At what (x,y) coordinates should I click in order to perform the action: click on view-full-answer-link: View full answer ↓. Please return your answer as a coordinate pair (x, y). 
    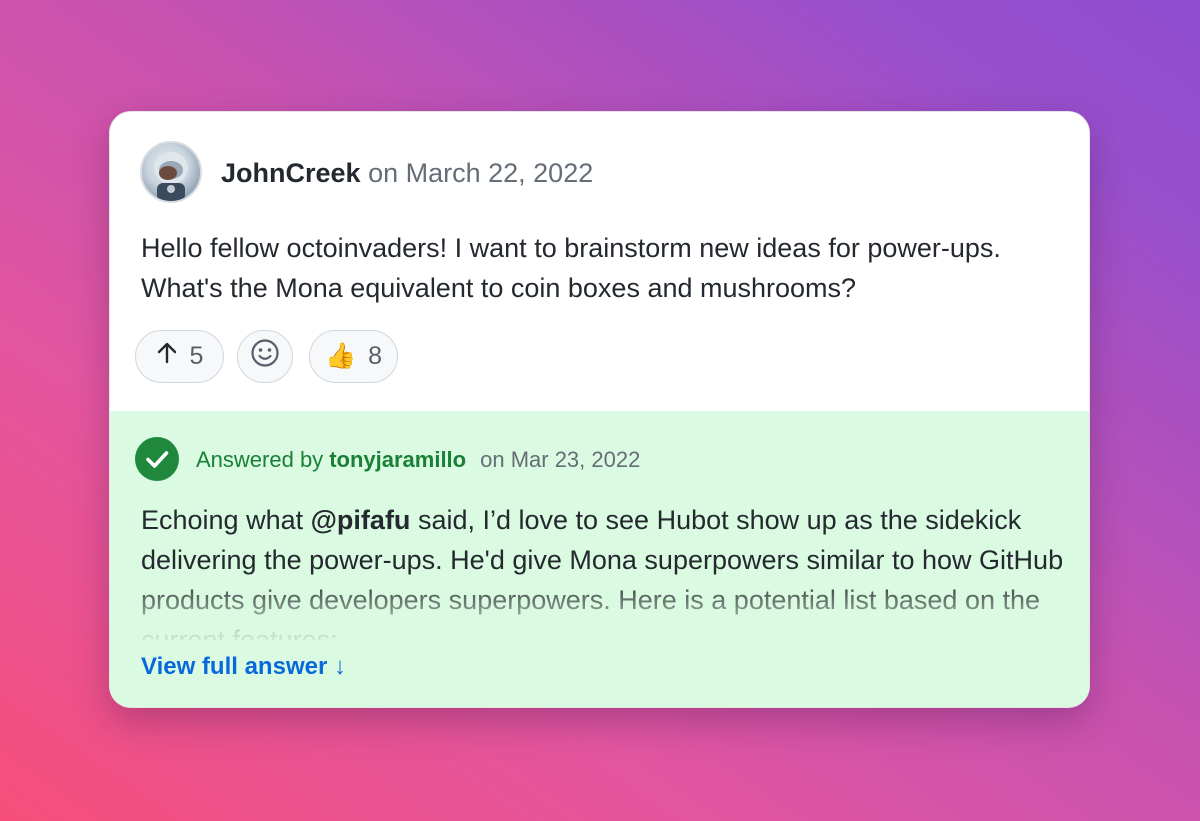
    Looking at the image, I should click on (243, 667).